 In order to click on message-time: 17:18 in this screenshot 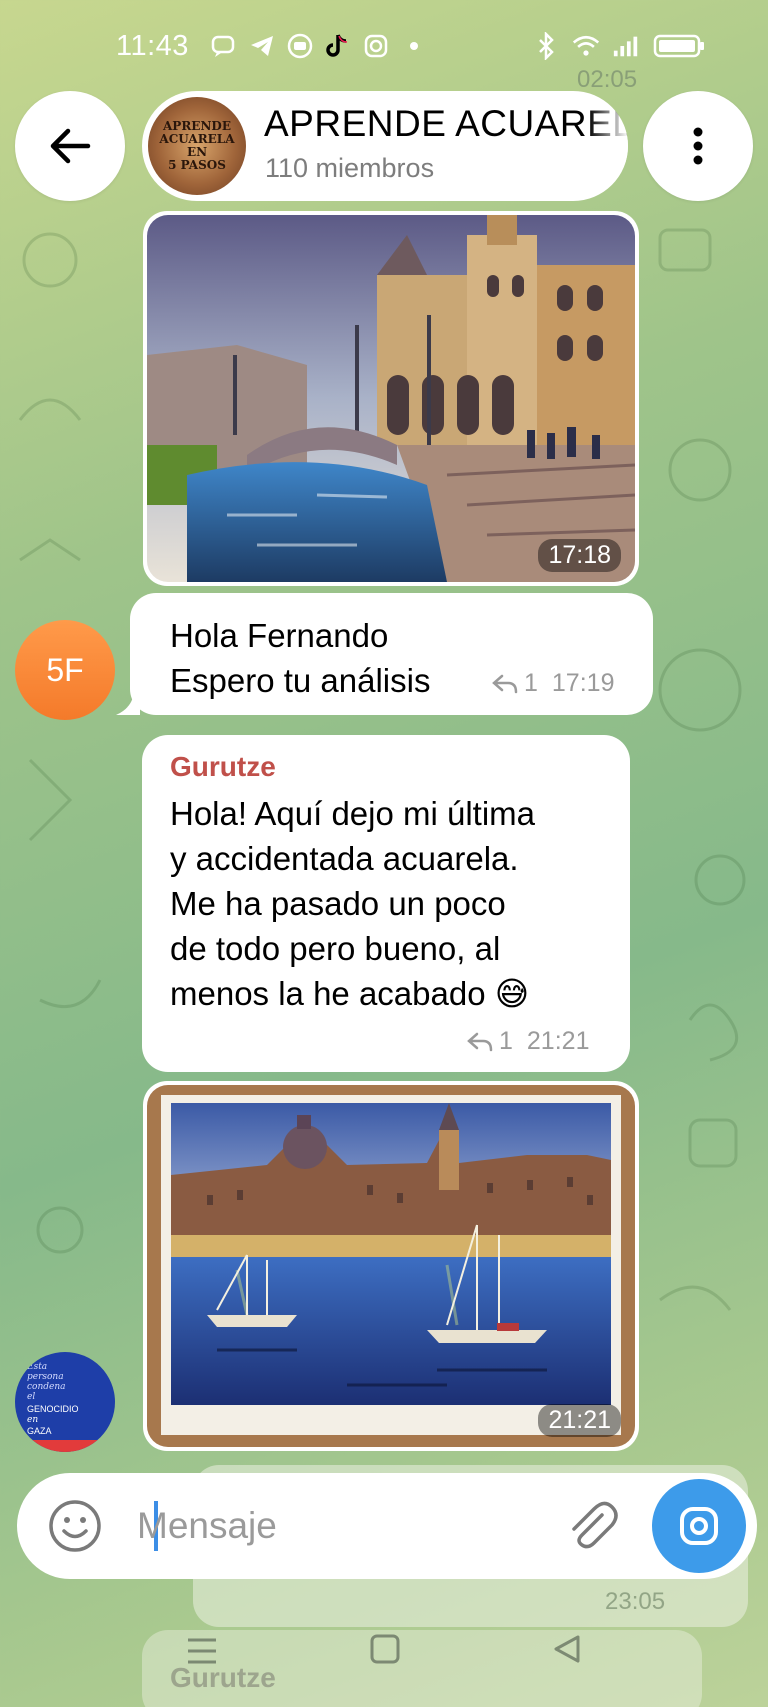, I will do `click(579, 555)`.